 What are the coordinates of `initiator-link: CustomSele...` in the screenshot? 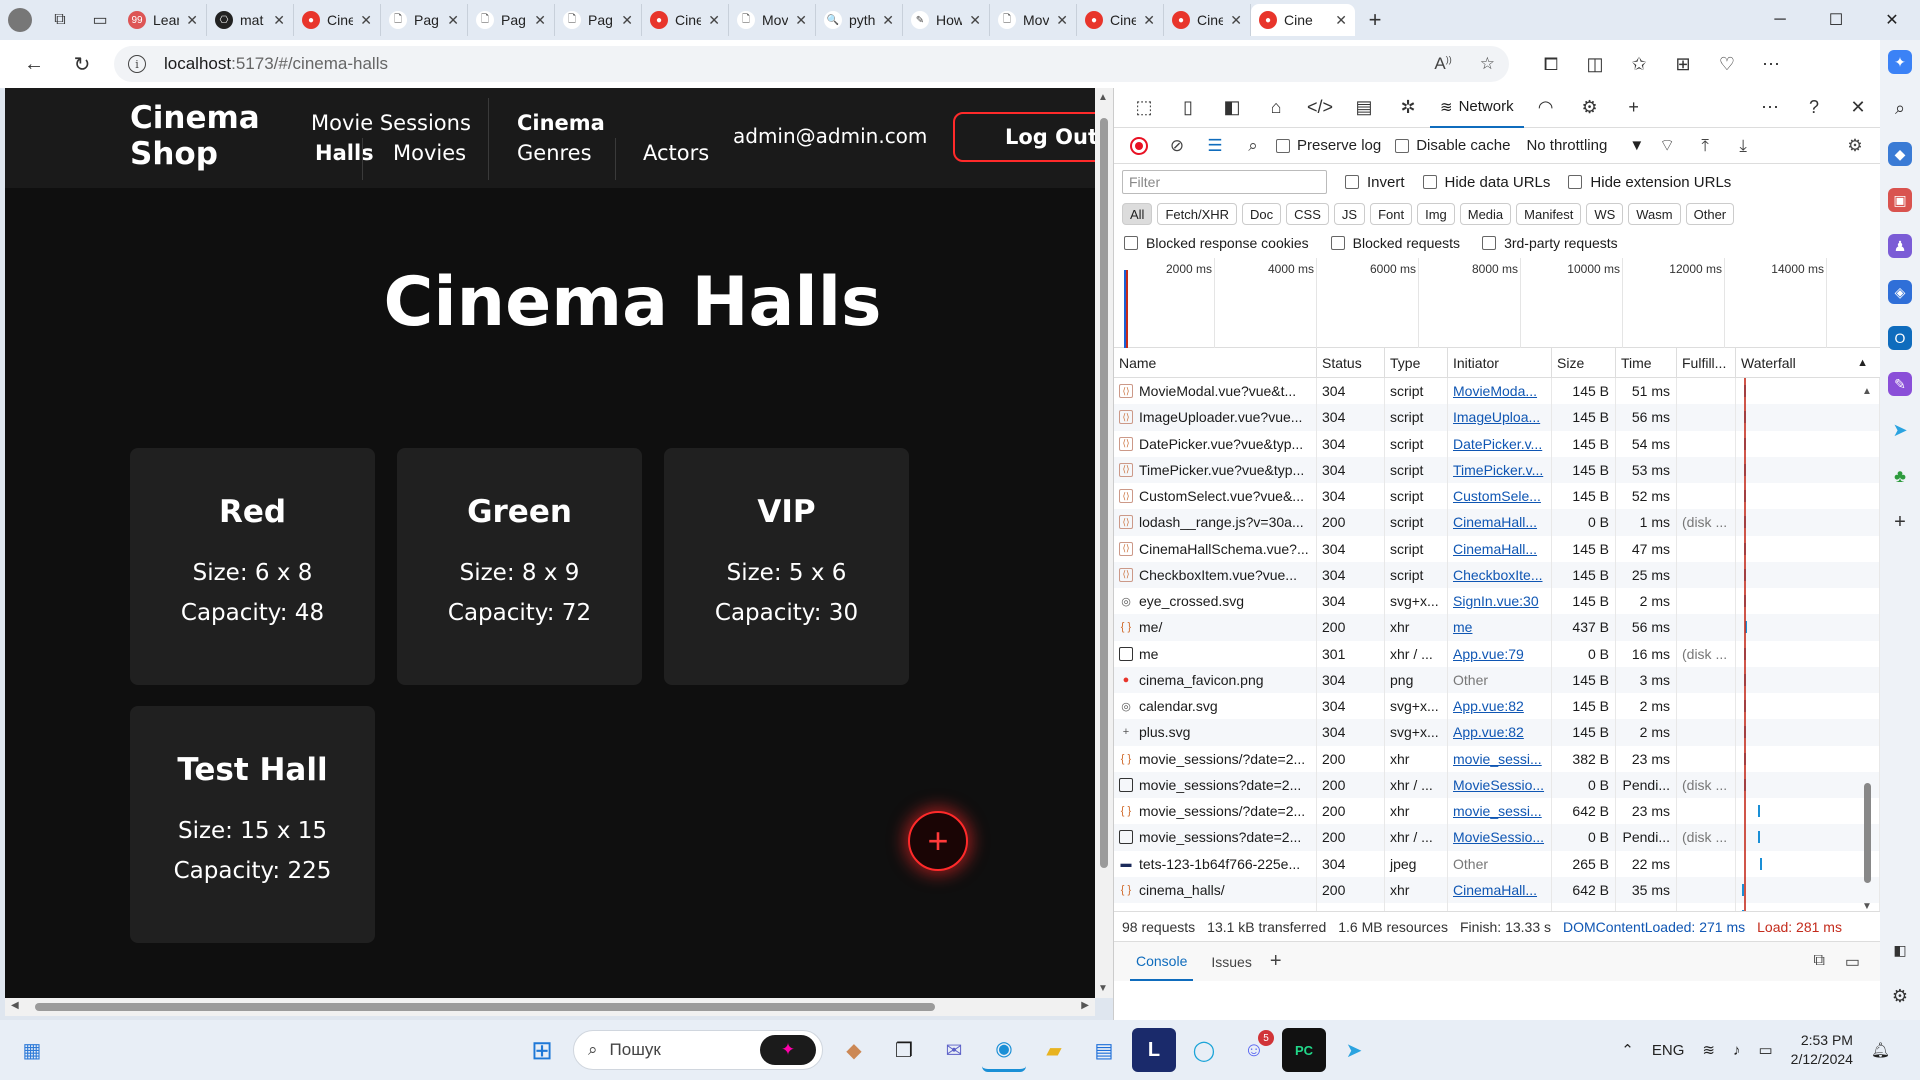 It's located at (1497, 496).